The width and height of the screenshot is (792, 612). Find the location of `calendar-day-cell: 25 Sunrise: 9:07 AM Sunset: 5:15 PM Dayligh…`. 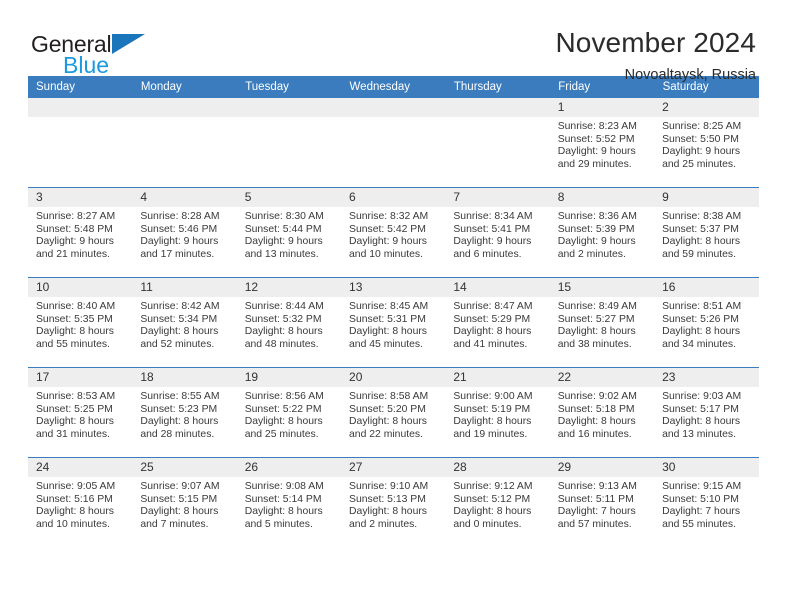

calendar-day-cell: 25 Sunrise: 9:07 AM Sunset: 5:15 PM Dayligh… is located at coordinates (184, 502).